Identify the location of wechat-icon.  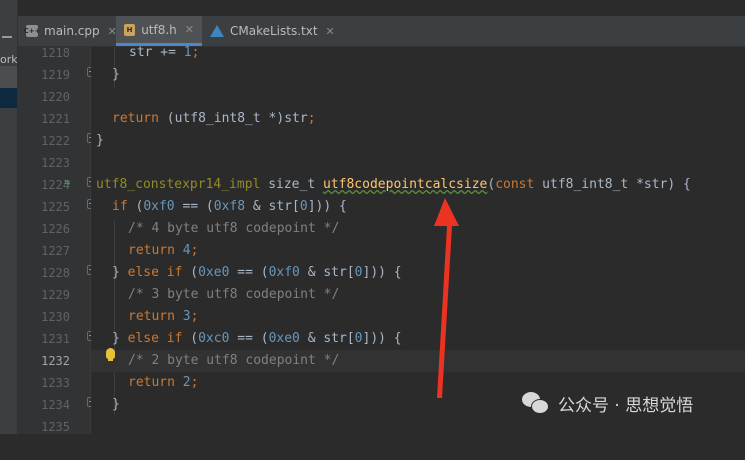
(536, 403).